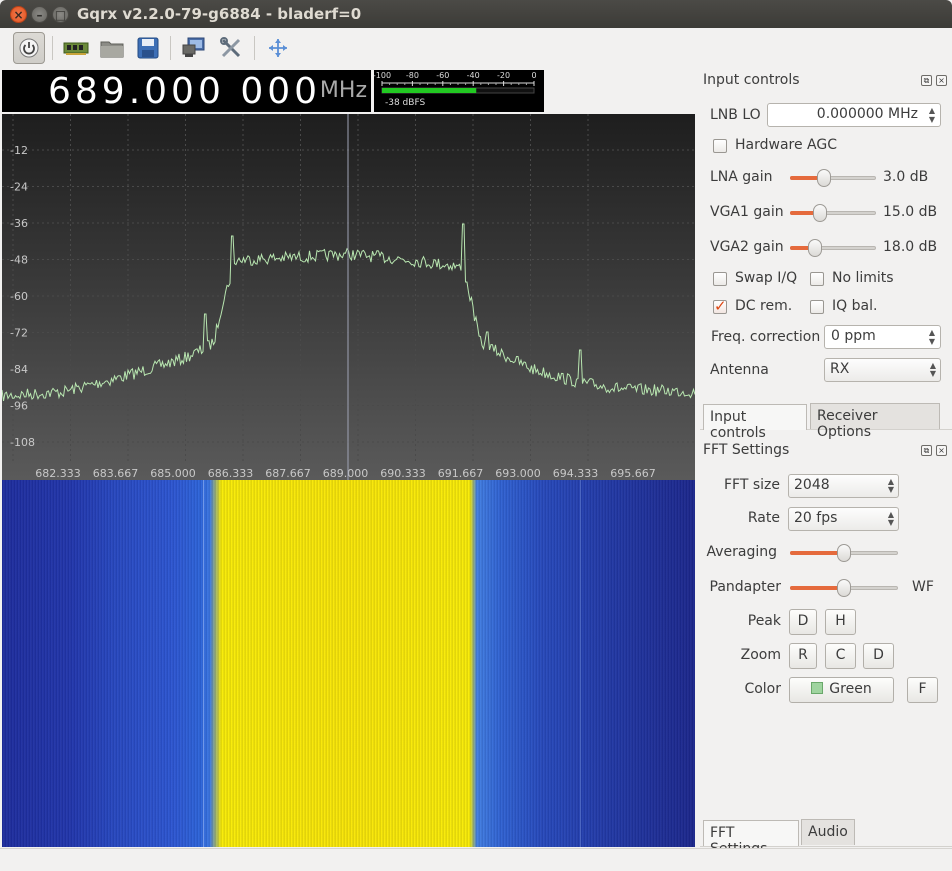 The image size is (952, 871). Describe the element at coordinates (828, 832) in the screenshot. I see `tab-audio: Audio` at that location.